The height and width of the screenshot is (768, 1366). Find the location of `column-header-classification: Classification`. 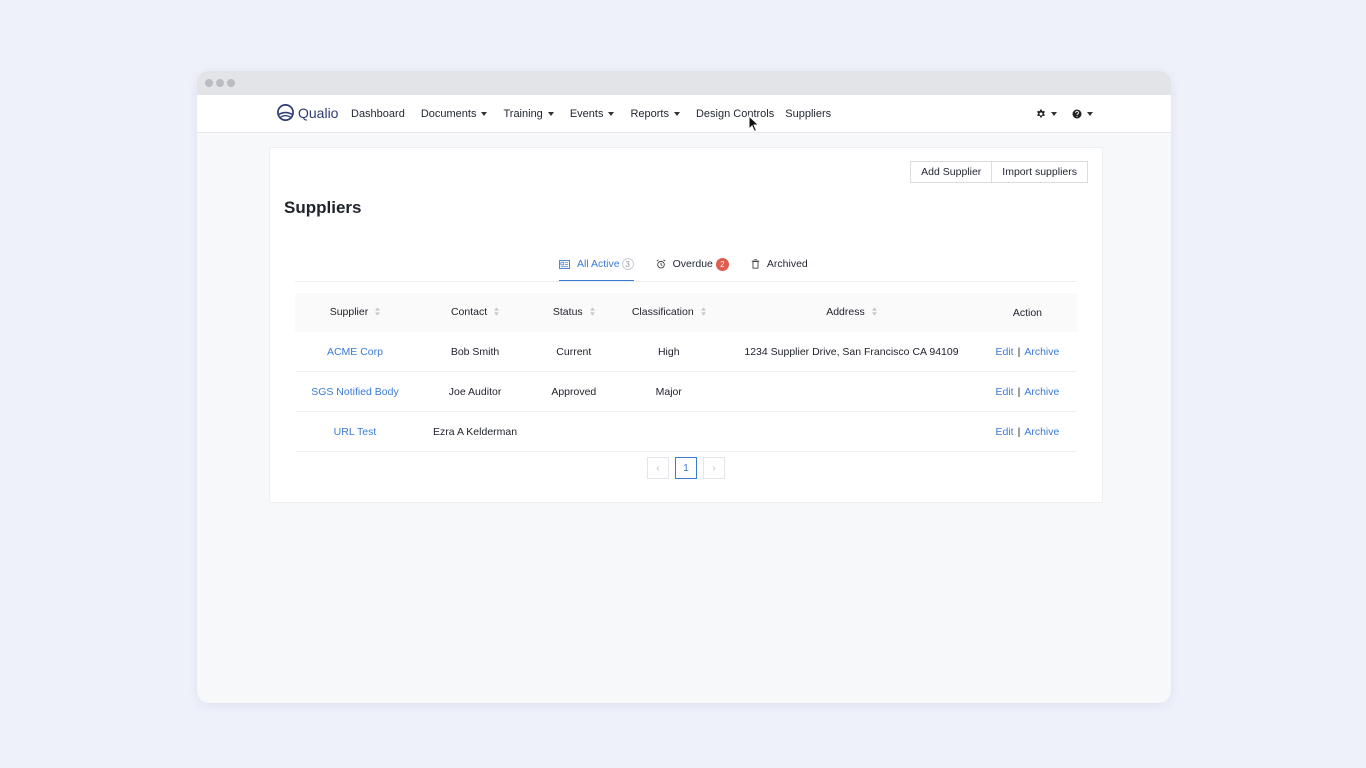

column-header-classification: Classification is located at coordinates (668, 312).